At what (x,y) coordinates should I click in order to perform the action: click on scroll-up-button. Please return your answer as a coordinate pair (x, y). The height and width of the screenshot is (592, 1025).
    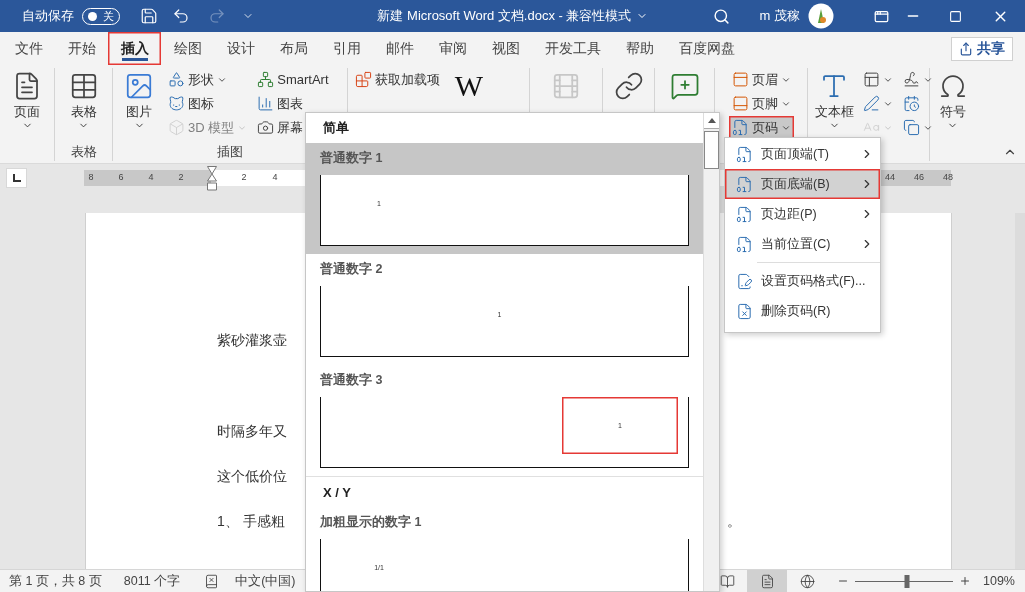
    Looking at the image, I should click on (711, 121).